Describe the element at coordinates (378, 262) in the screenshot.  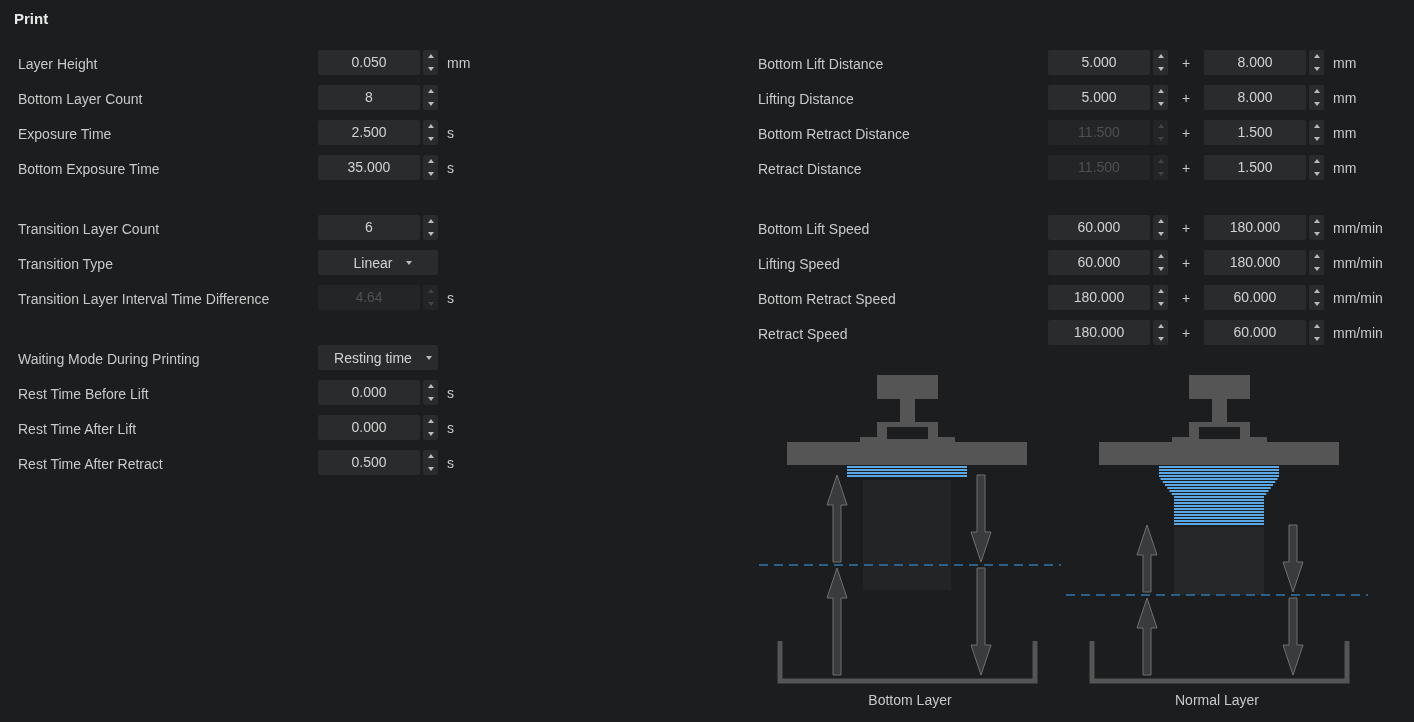
I see `dropdown: Linear` at that location.